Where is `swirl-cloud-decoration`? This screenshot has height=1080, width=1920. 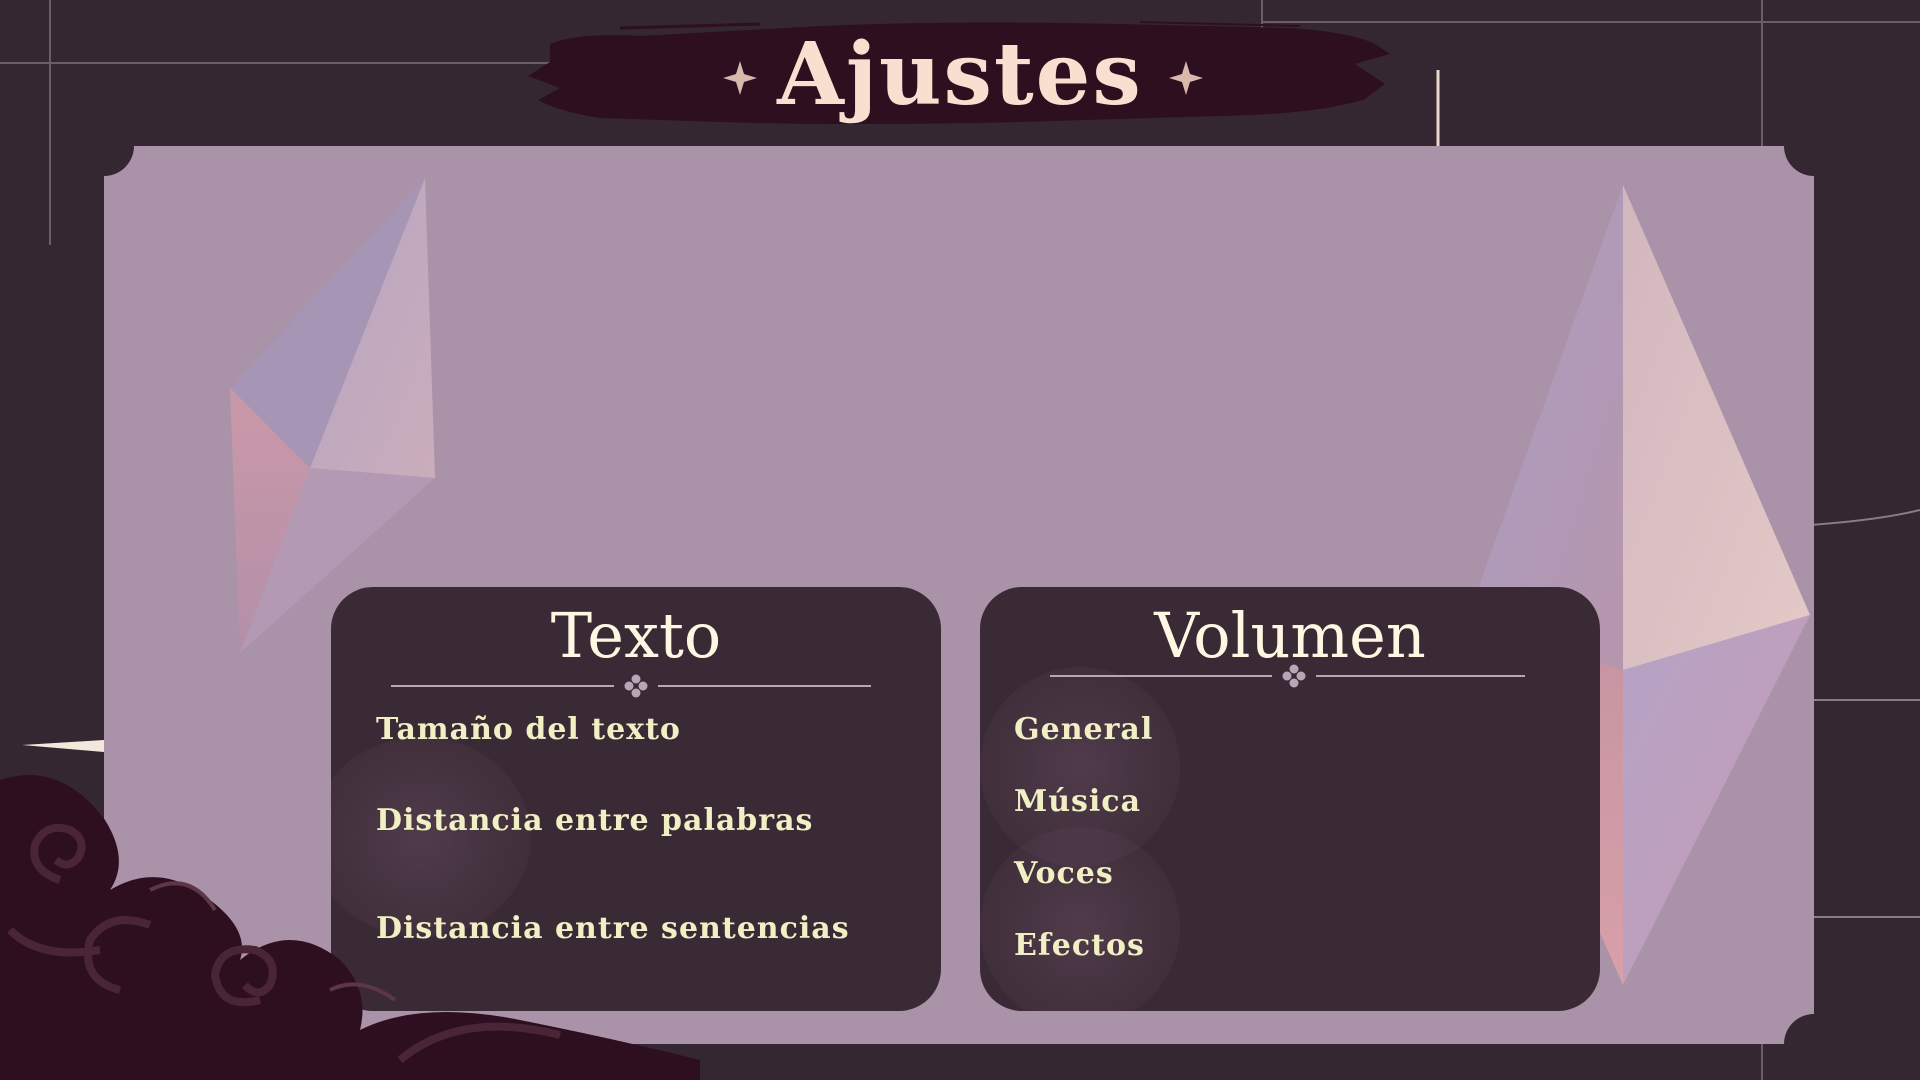 swirl-cloud-decoration is located at coordinates (350, 927).